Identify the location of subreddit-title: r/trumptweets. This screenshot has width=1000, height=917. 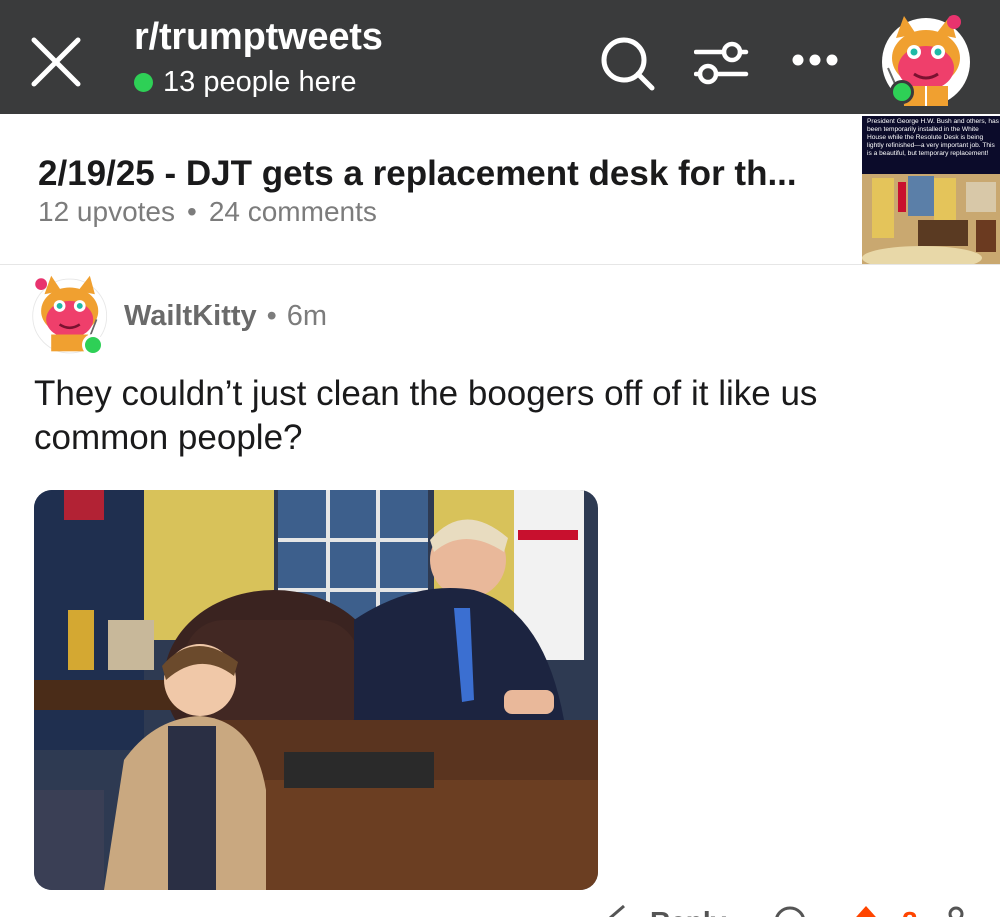
(258, 37).